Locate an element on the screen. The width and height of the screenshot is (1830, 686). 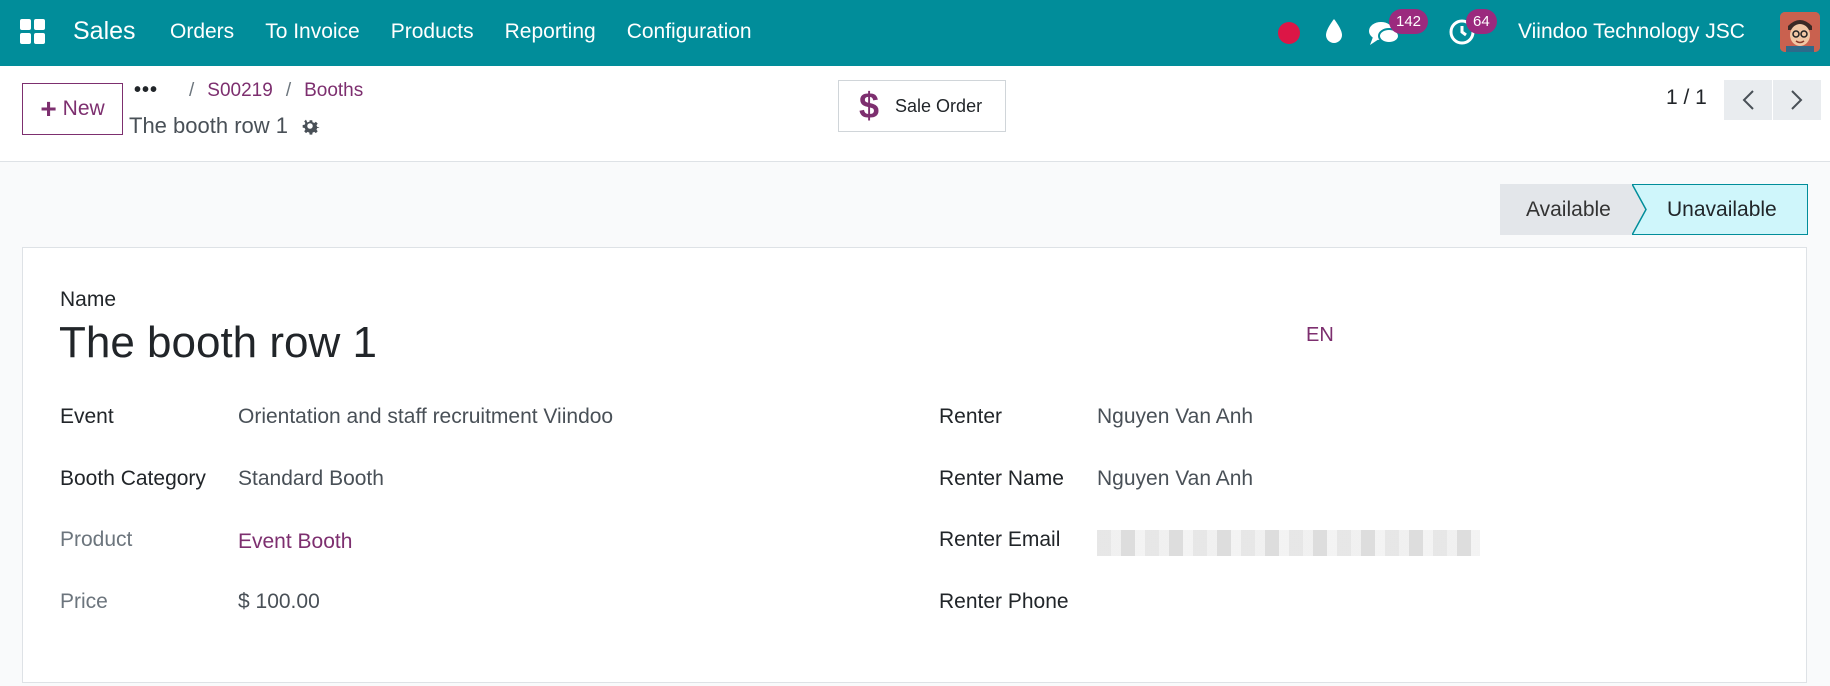
menu-item-configuration: Configuration is located at coordinates (689, 32).